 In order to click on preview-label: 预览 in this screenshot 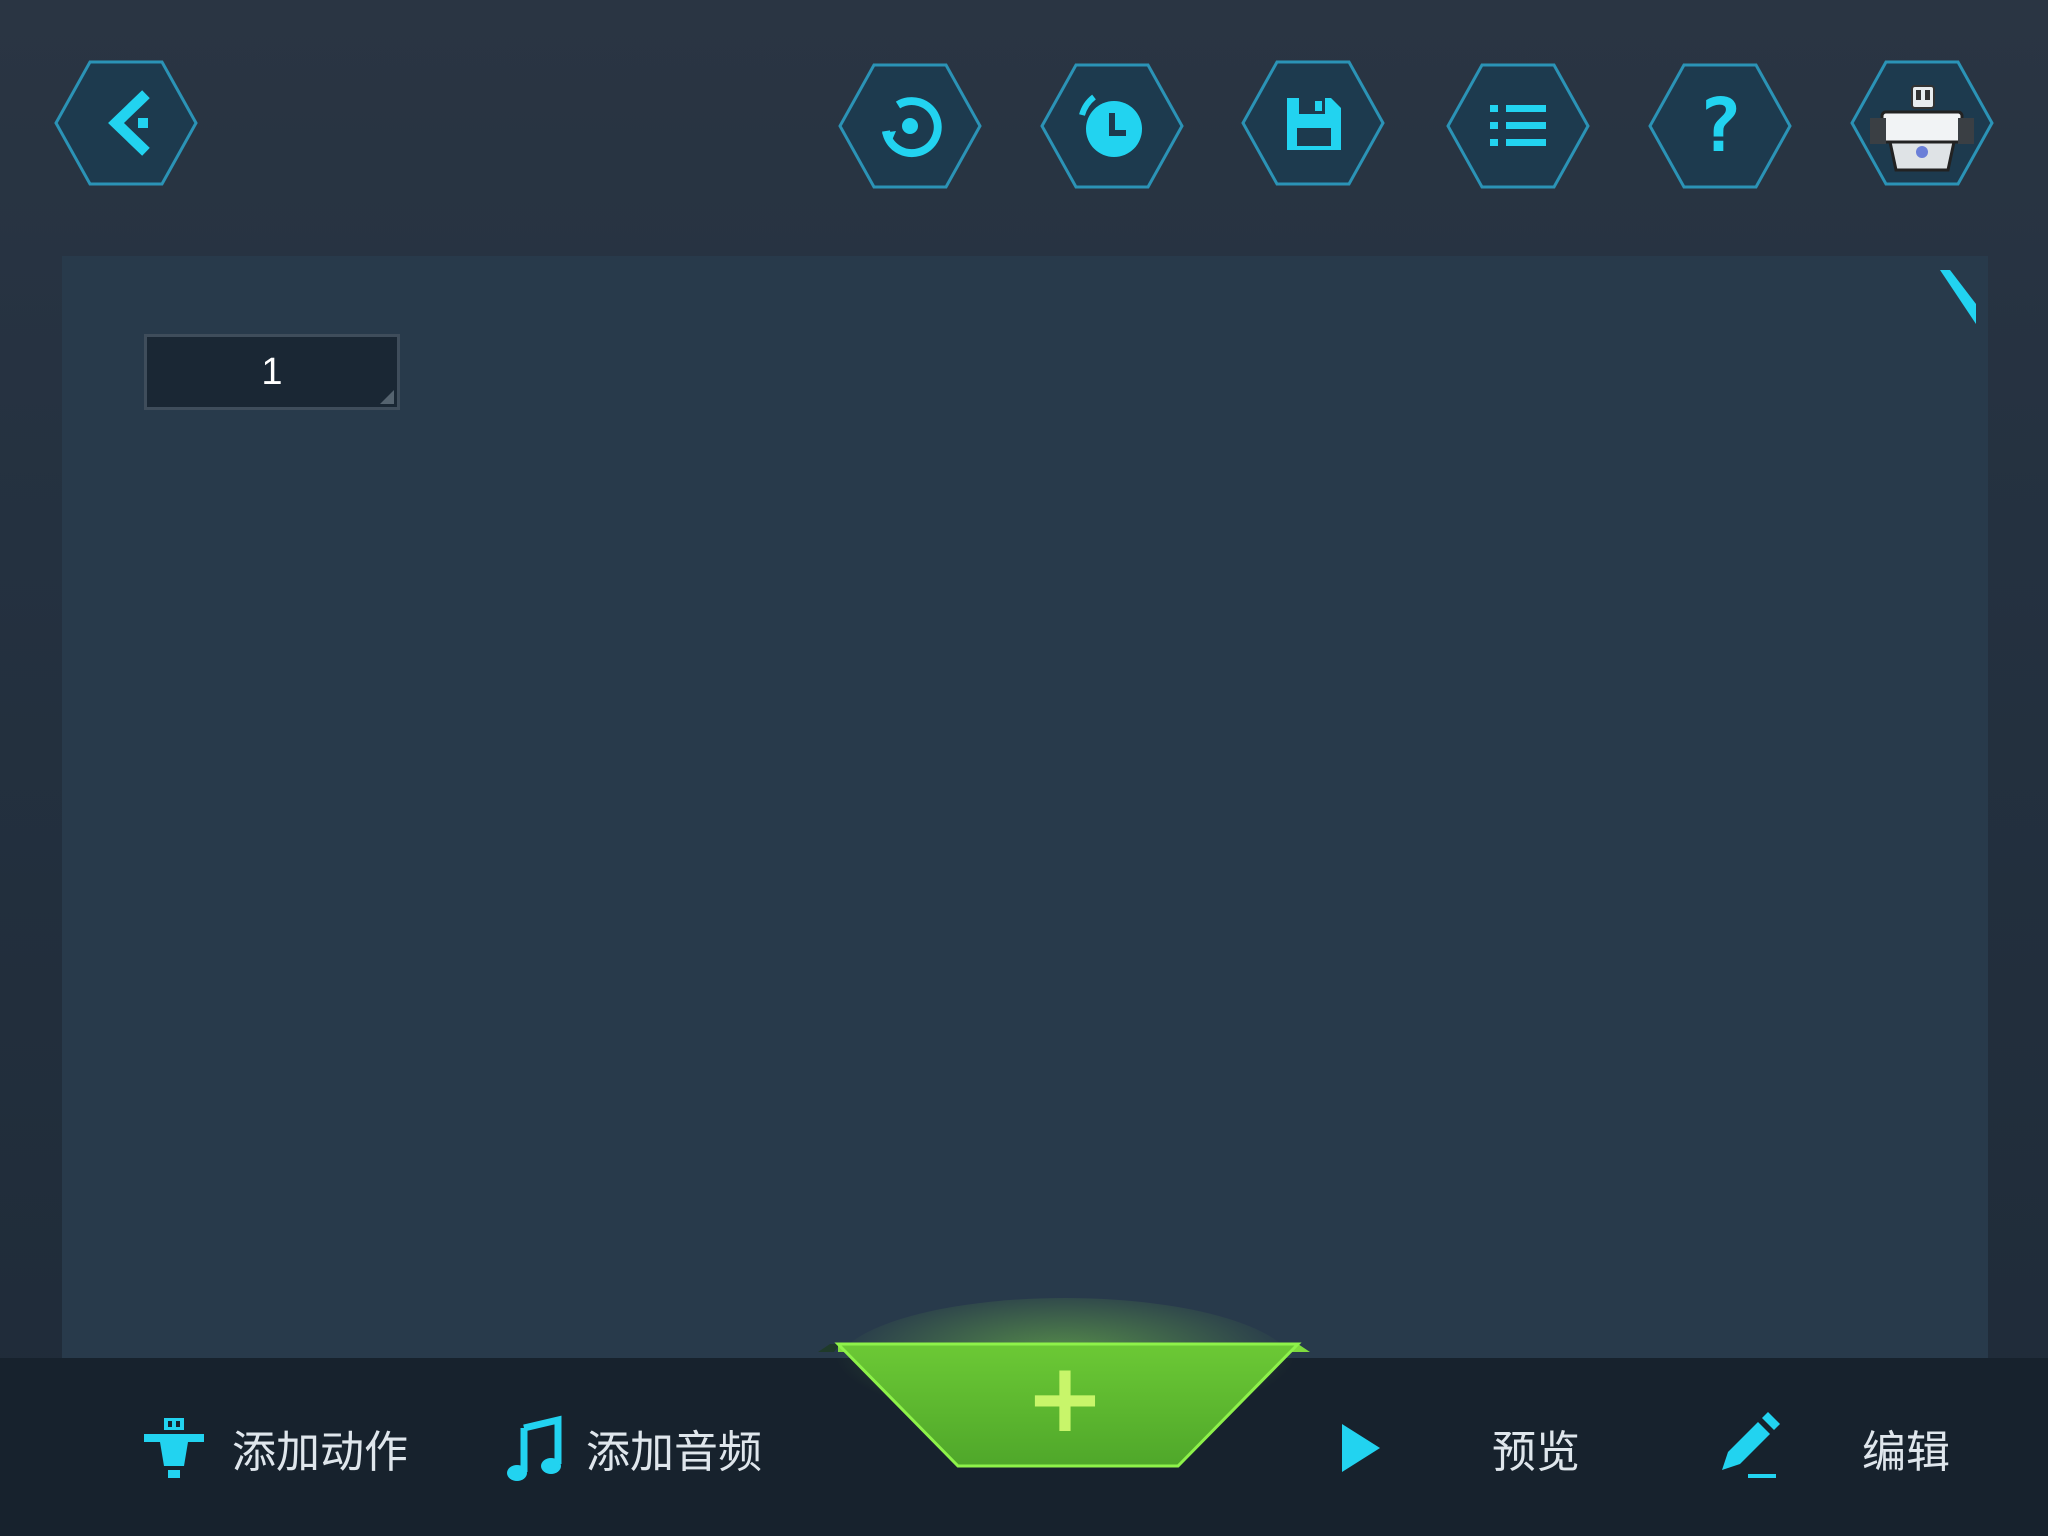, I will do `click(1536, 1452)`.